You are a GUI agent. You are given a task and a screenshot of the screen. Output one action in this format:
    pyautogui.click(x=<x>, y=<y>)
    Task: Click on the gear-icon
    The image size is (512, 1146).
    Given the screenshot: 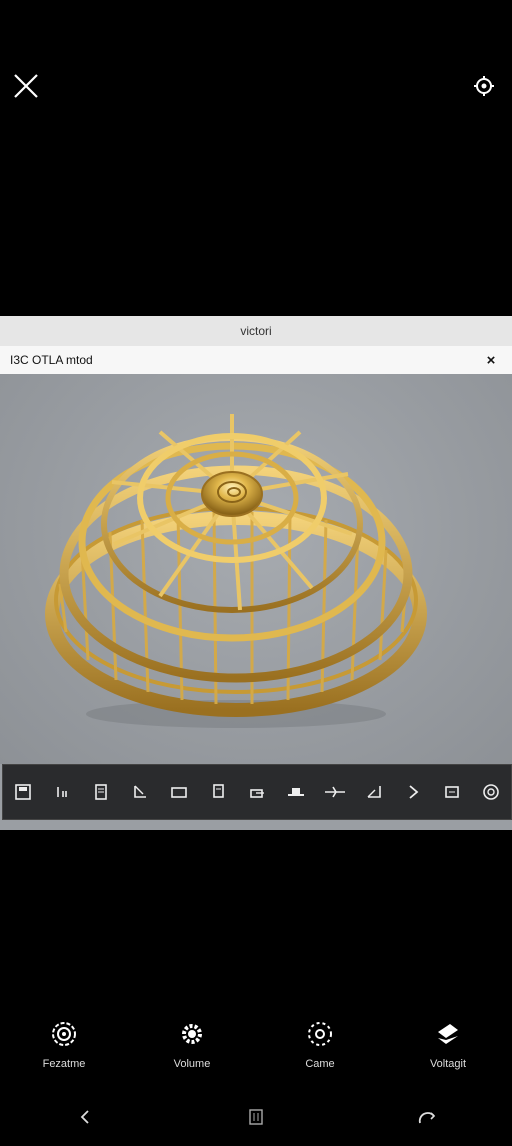 What is the action you would take?
    pyautogui.click(x=192, y=1034)
    